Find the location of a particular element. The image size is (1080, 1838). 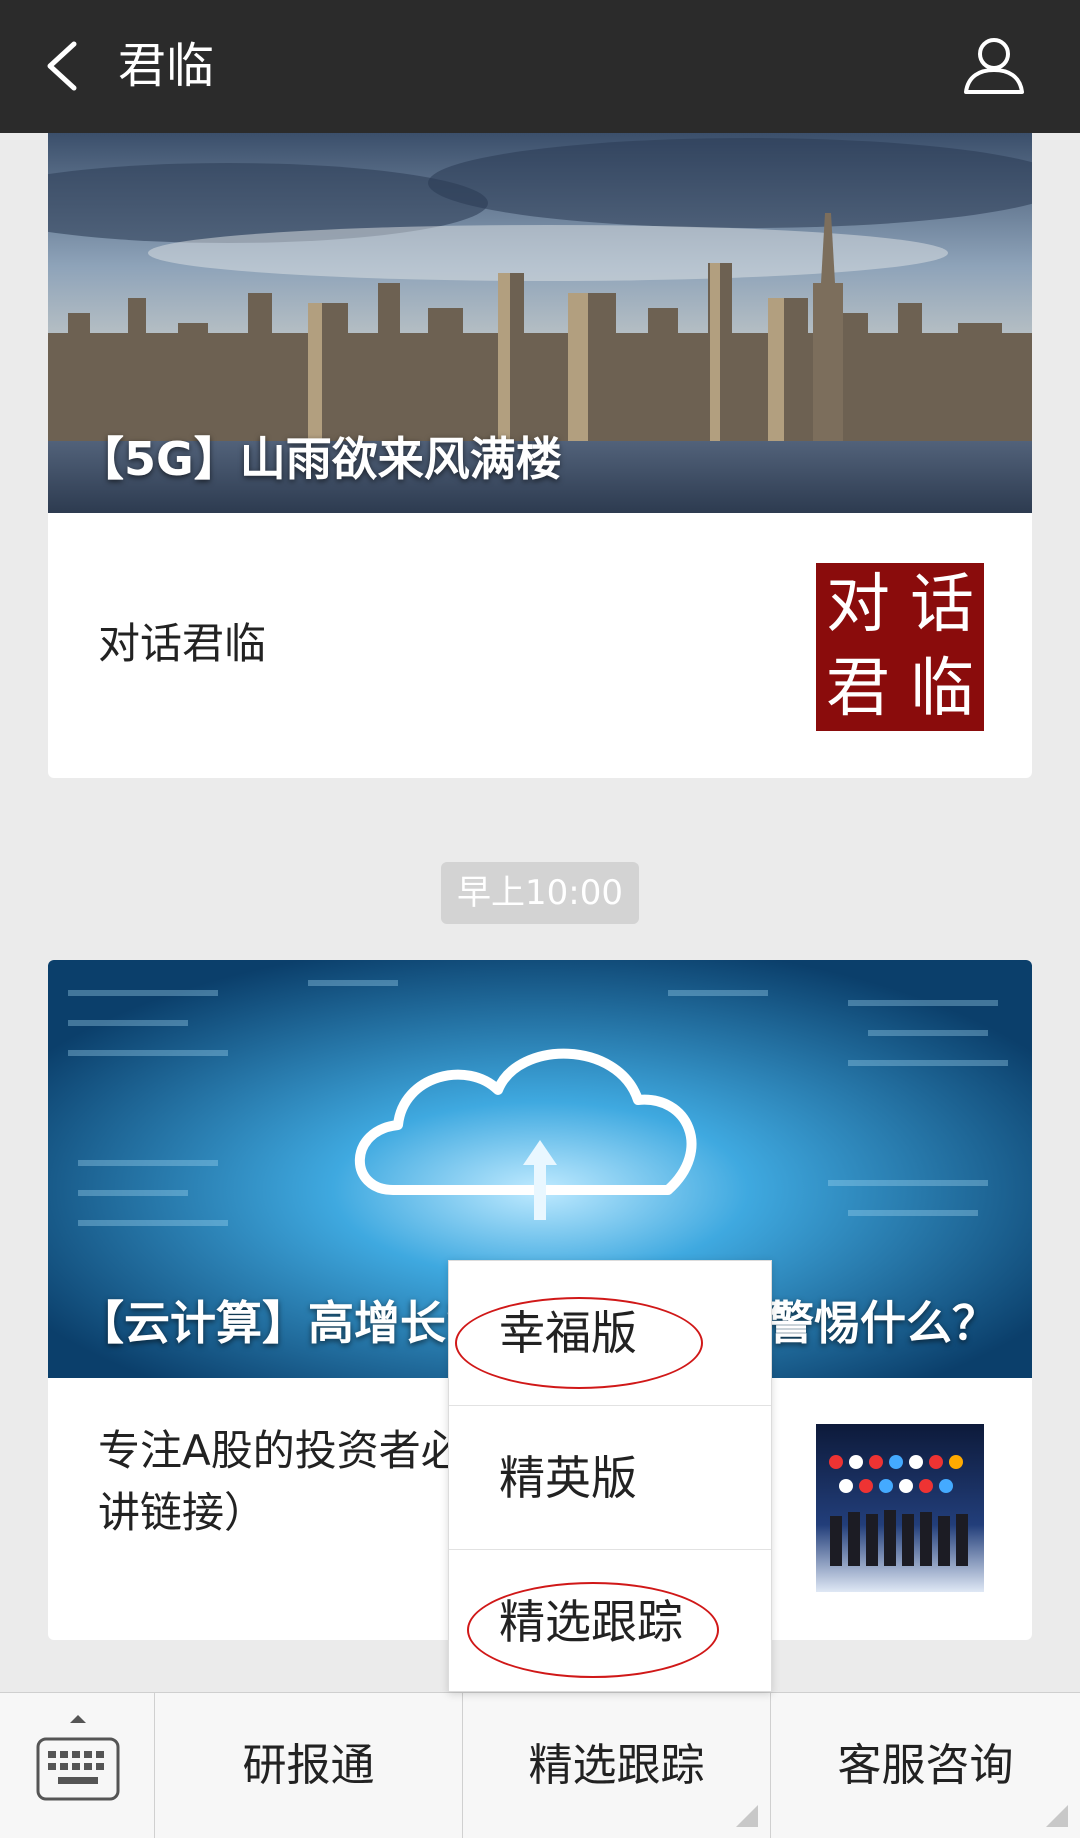

submenu-popup: 幸福版 精英版 精选跟踪 is located at coordinates (610, 1476).